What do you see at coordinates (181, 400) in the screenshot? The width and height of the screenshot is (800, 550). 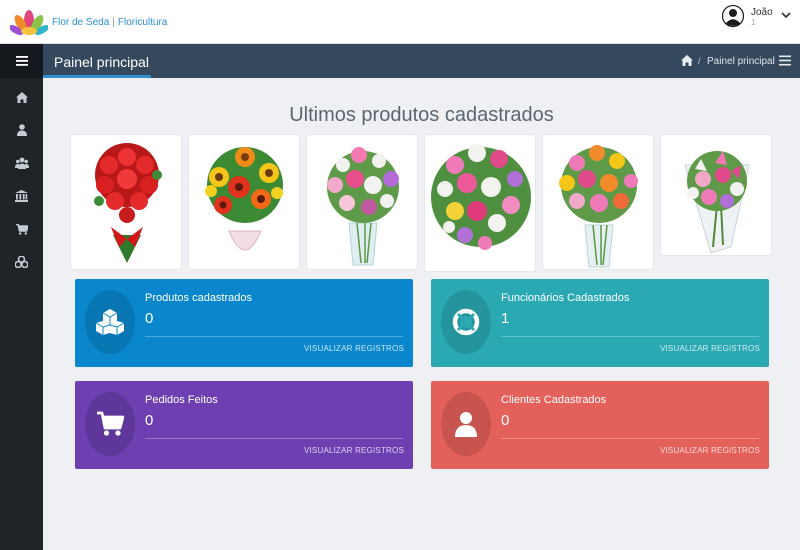 I see `stat-label: Pedidos Feitos` at bounding box center [181, 400].